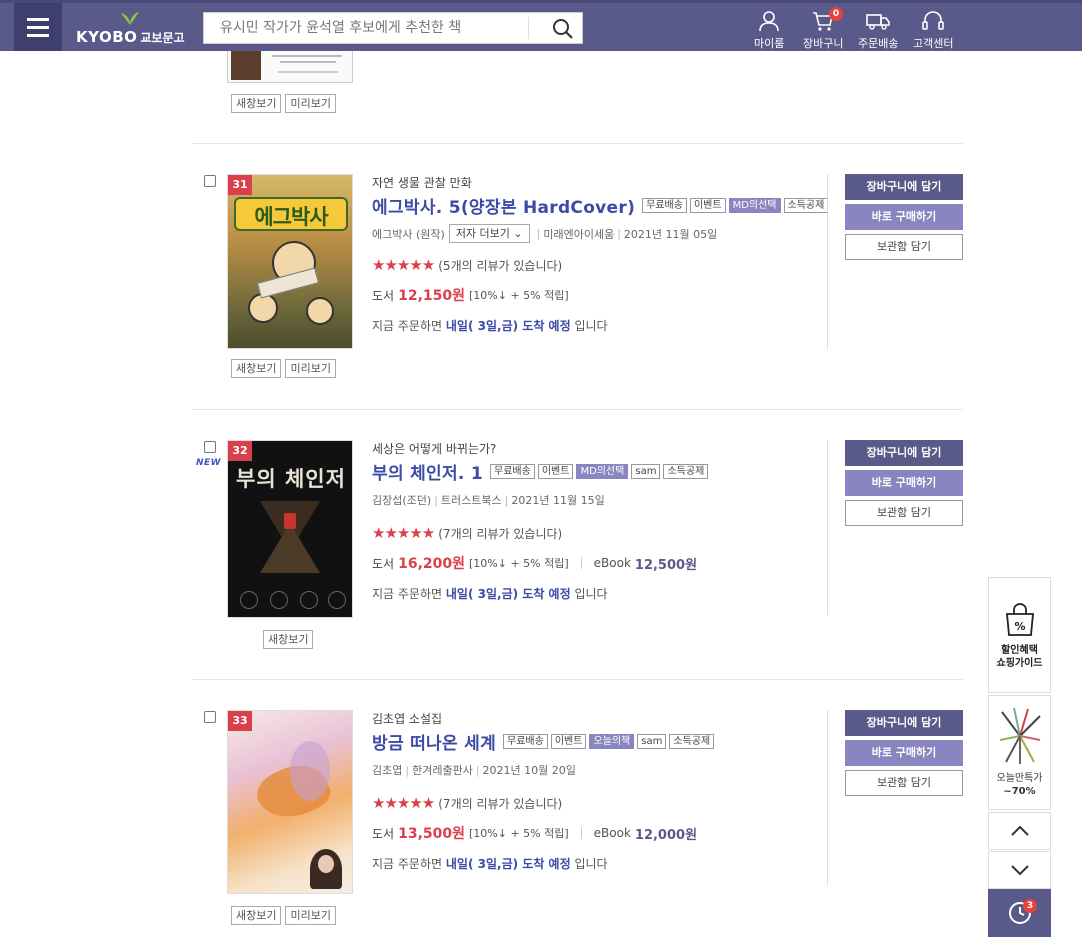  I want to click on search-box, so click(393, 28).